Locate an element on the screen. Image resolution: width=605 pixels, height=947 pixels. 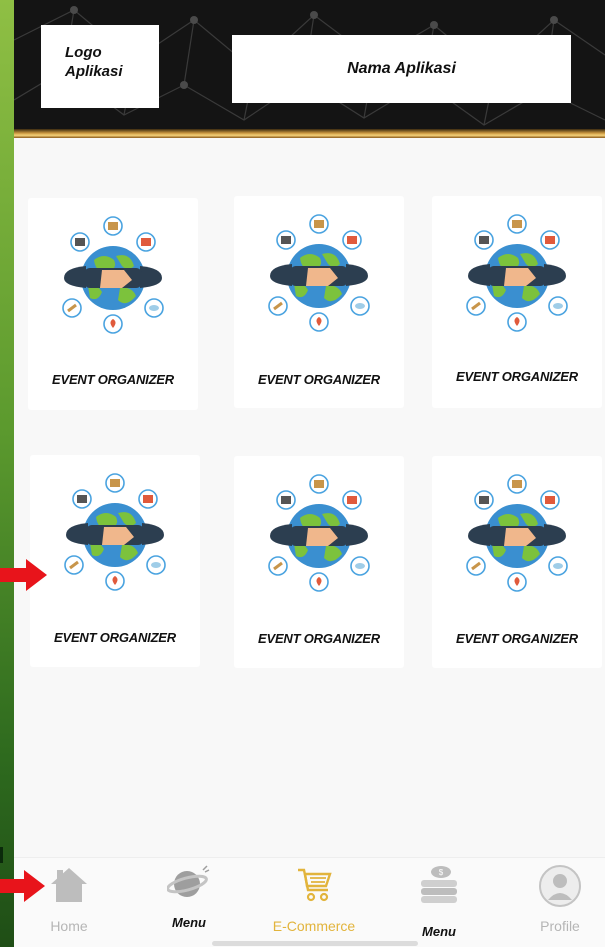
app-logo-placeholder: Logo Aplikasi is located at coordinates (100, 66).